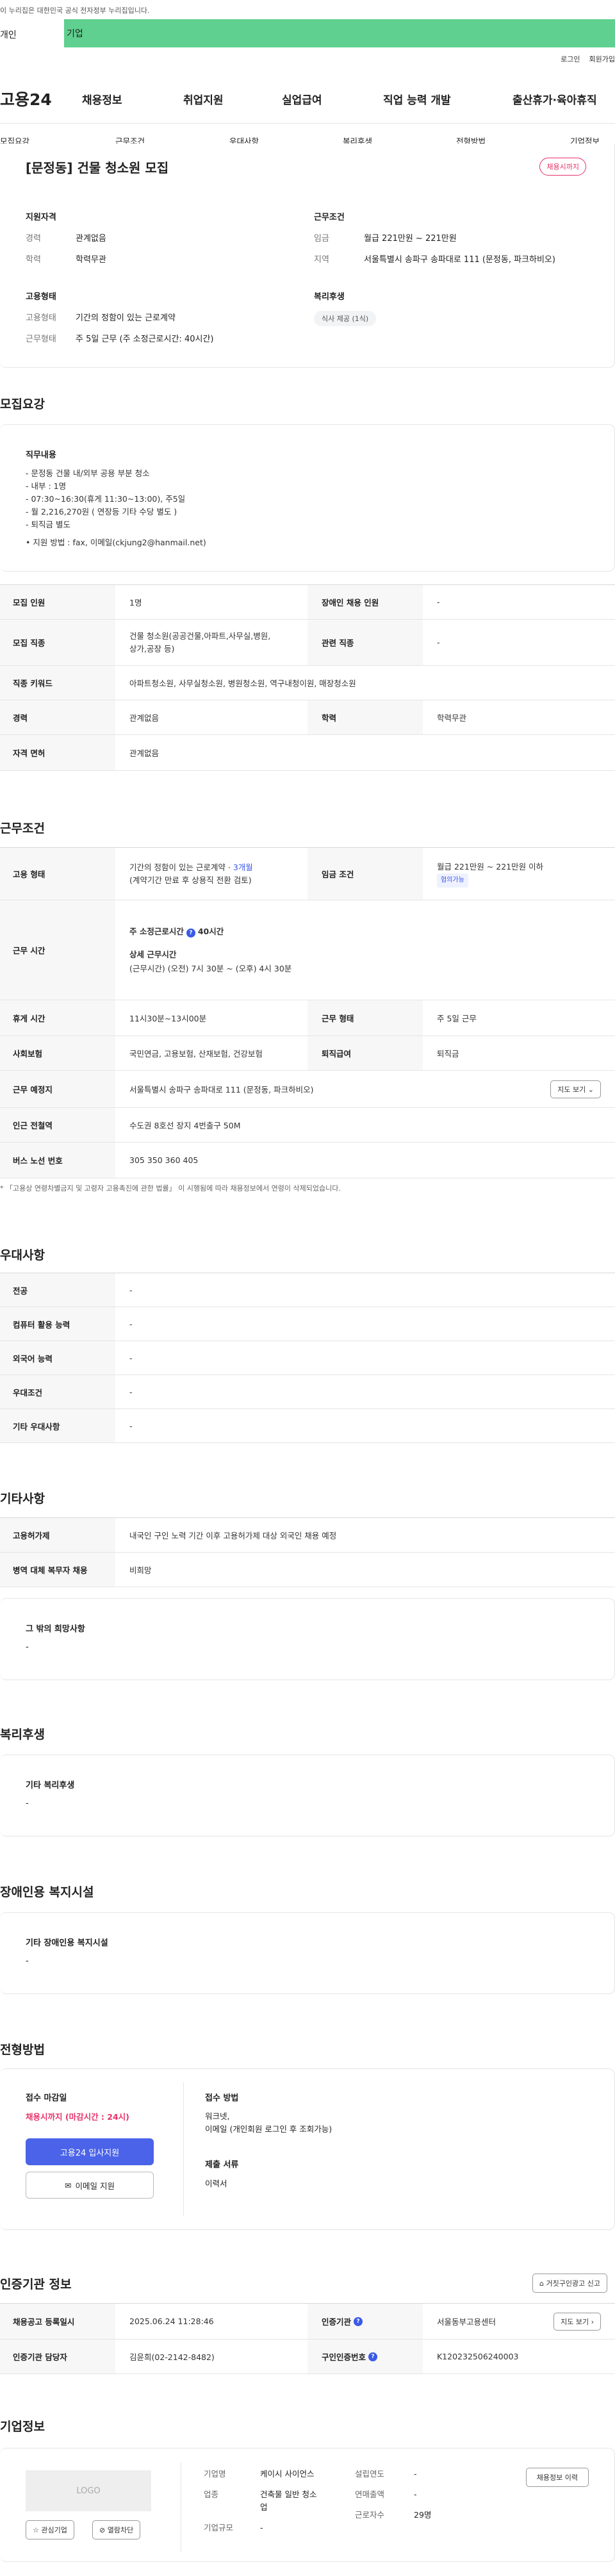  Describe the element at coordinates (58, 1324) in the screenshot. I see `row-label: 컴퓨터 활용 능력` at that location.